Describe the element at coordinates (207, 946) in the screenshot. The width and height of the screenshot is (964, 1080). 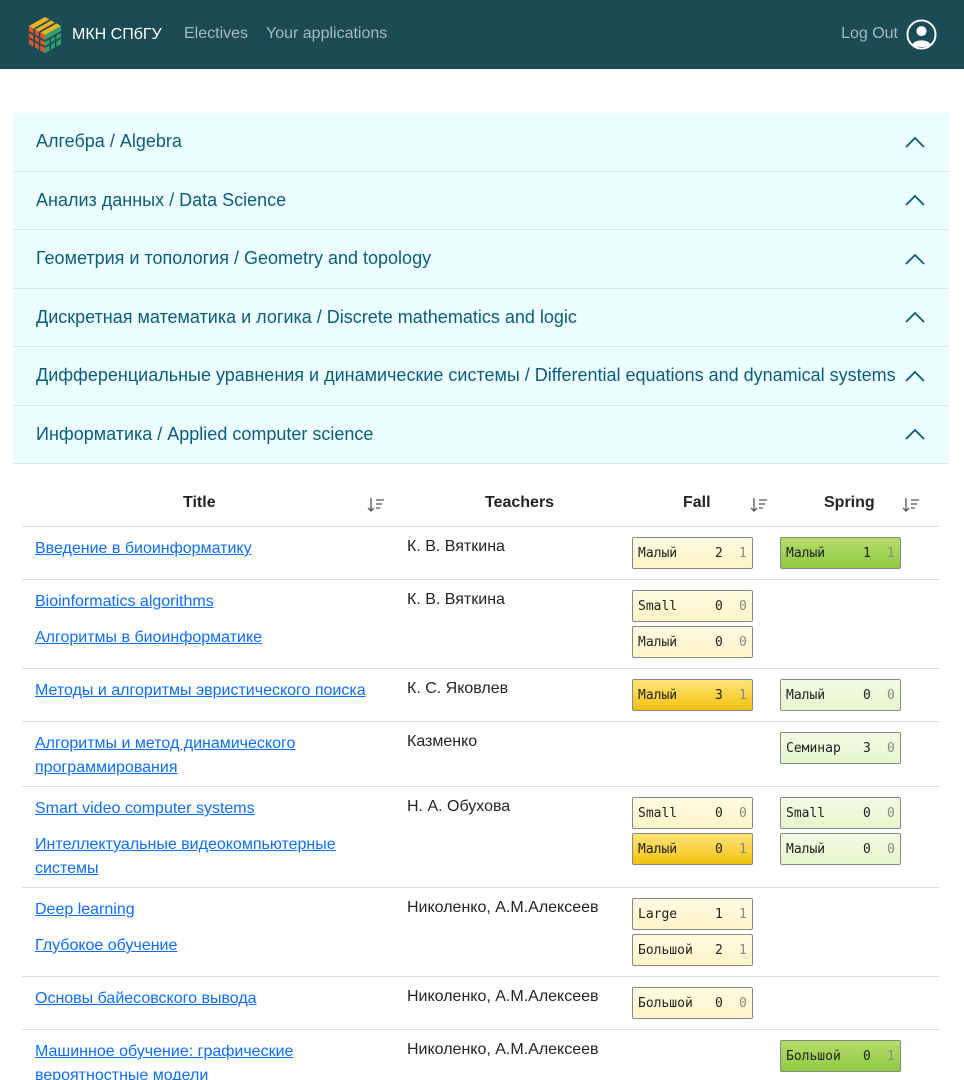
I see `course-link: Глубокое обучение` at that location.